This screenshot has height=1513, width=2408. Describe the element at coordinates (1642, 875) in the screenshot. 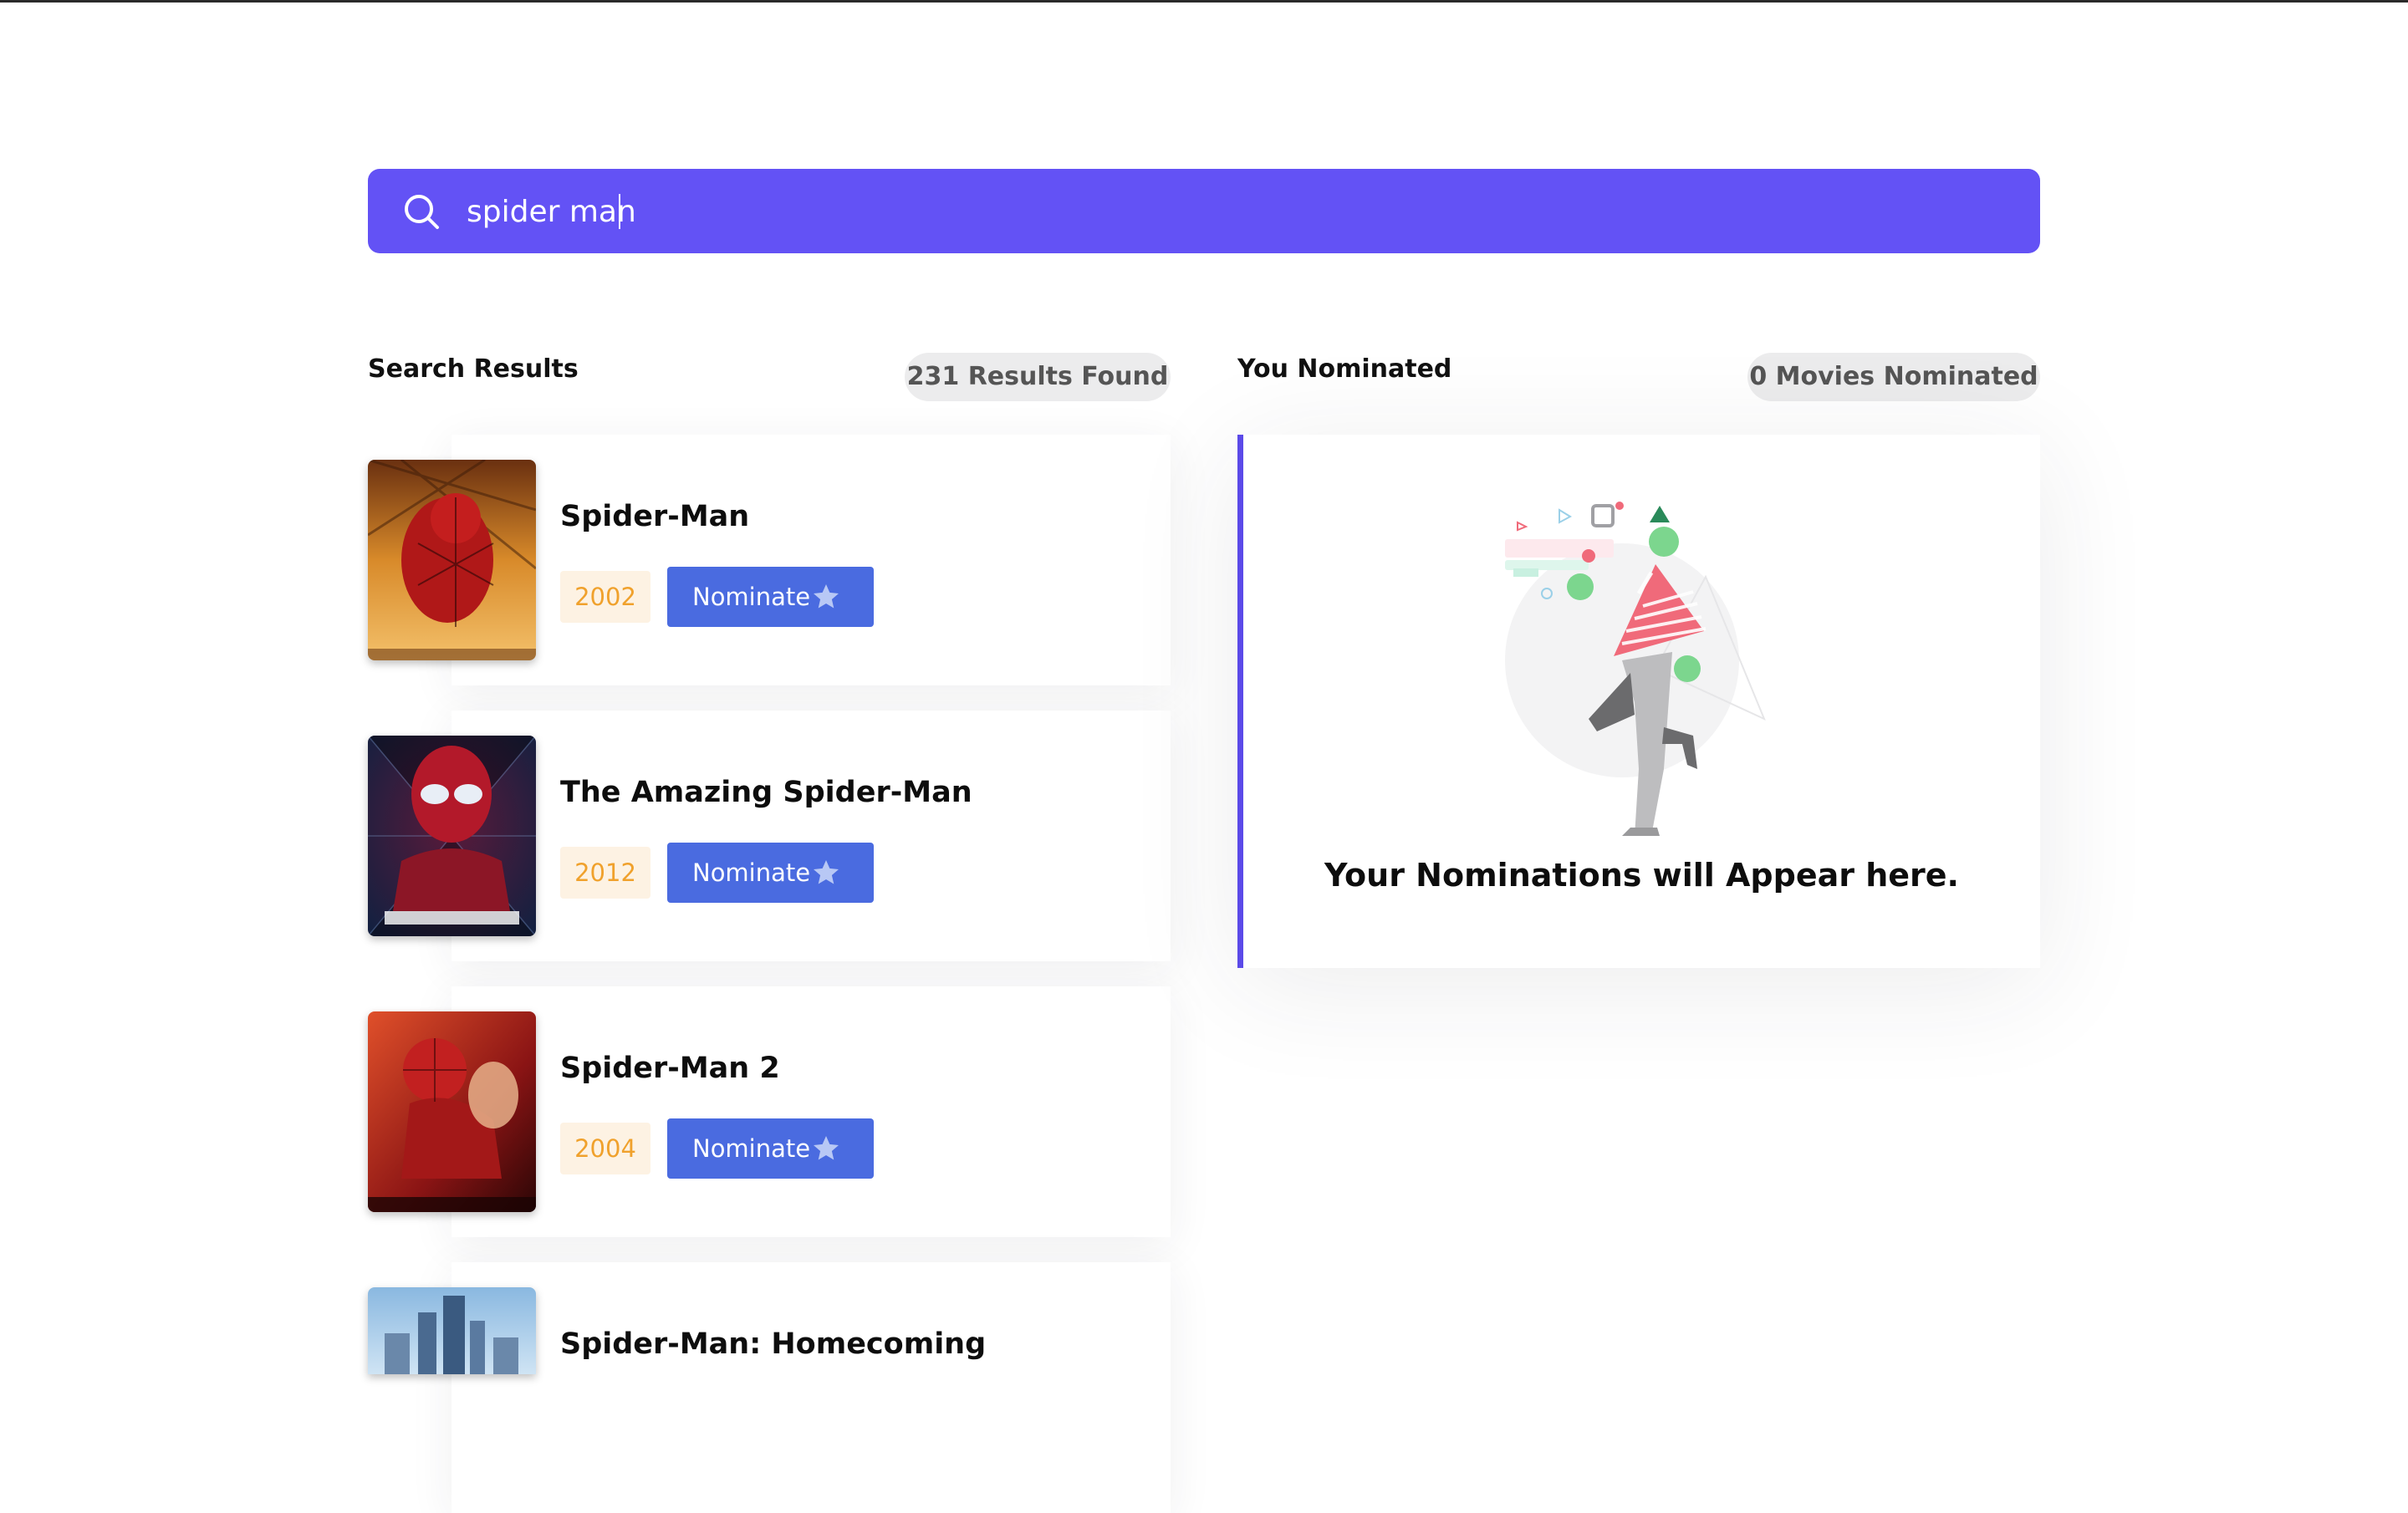

I see `nominations-empty-message: Your Nominations will Appear here.` at that location.